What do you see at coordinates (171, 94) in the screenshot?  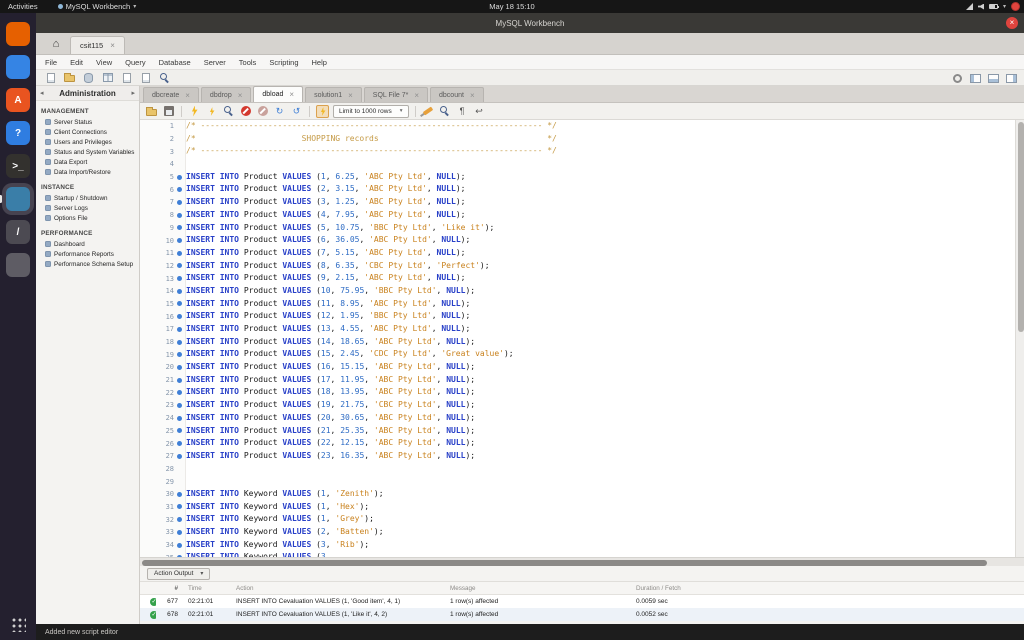 I see `editor-tab-dbcreate: dbcreate ×` at bounding box center [171, 94].